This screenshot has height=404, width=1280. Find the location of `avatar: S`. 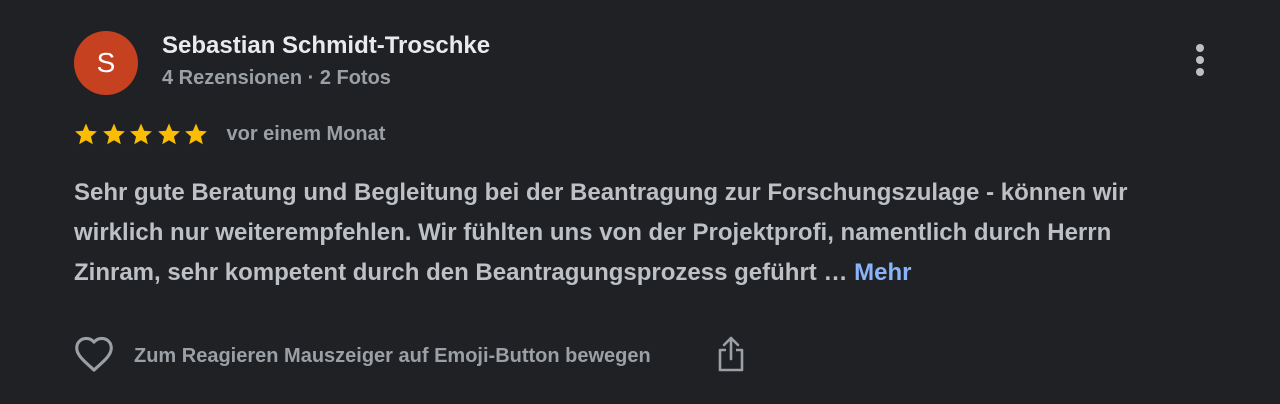

avatar: S is located at coordinates (106, 63).